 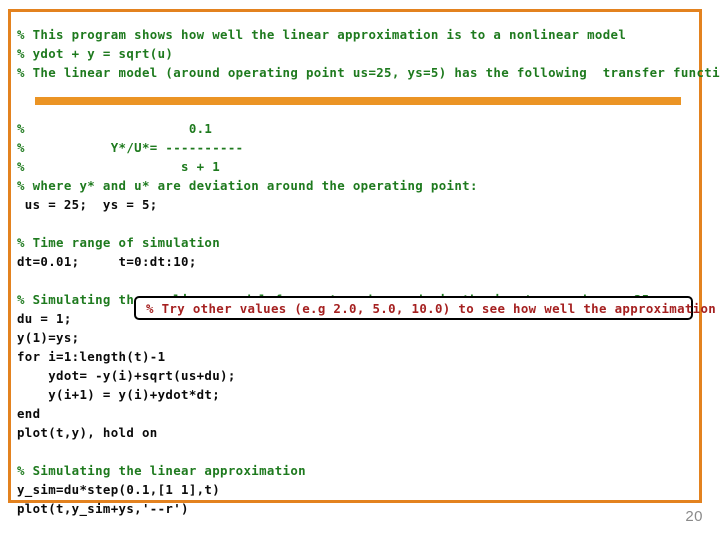 What do you see at coordinates (87, 204) in the screenshot?
I see `code-line: us = 25; ys = 5;` at bounding box center [87, 204].